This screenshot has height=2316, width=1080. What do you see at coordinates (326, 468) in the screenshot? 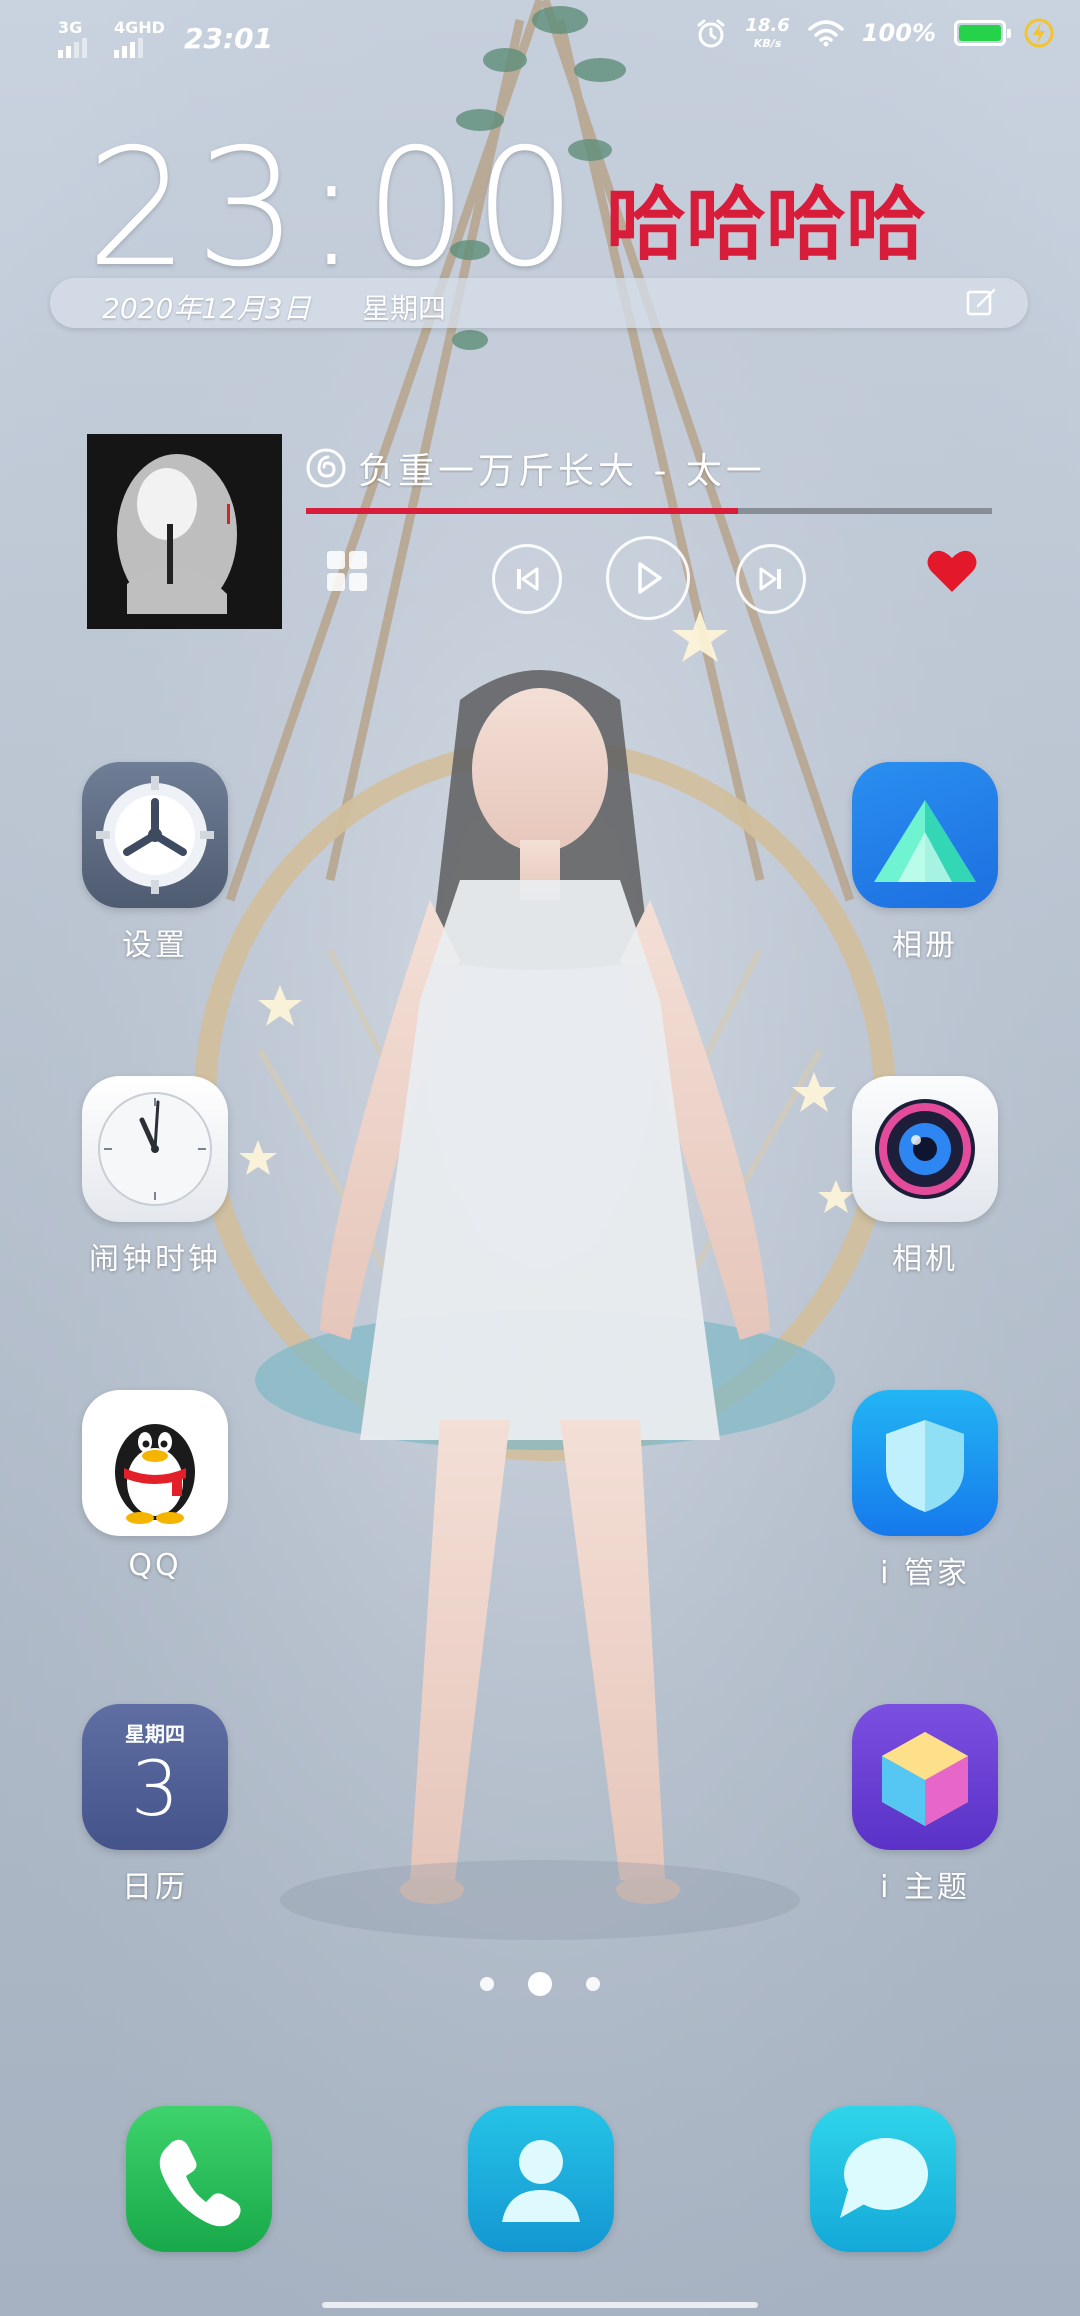
I see `netease-music-icon` at bounding box center [326, 468].